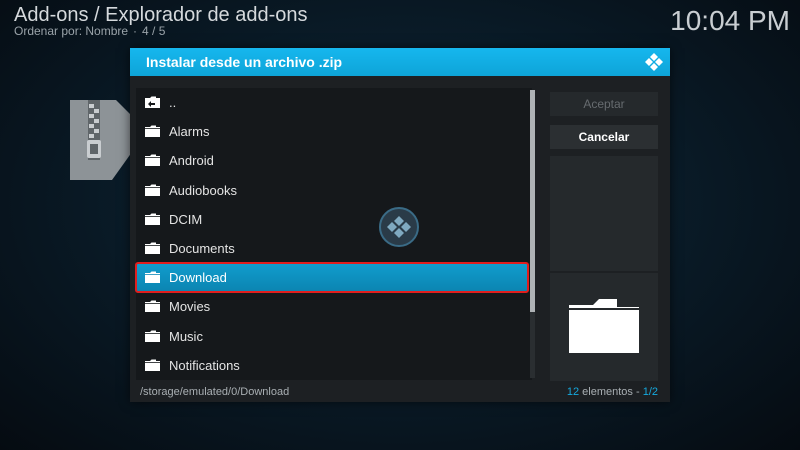 The width and height of the screenshot is (800, 450). Describe the element at coordinates (71, 31) in the screenshot. I see `sort-label: Ordenar por: Nombre` at that location.